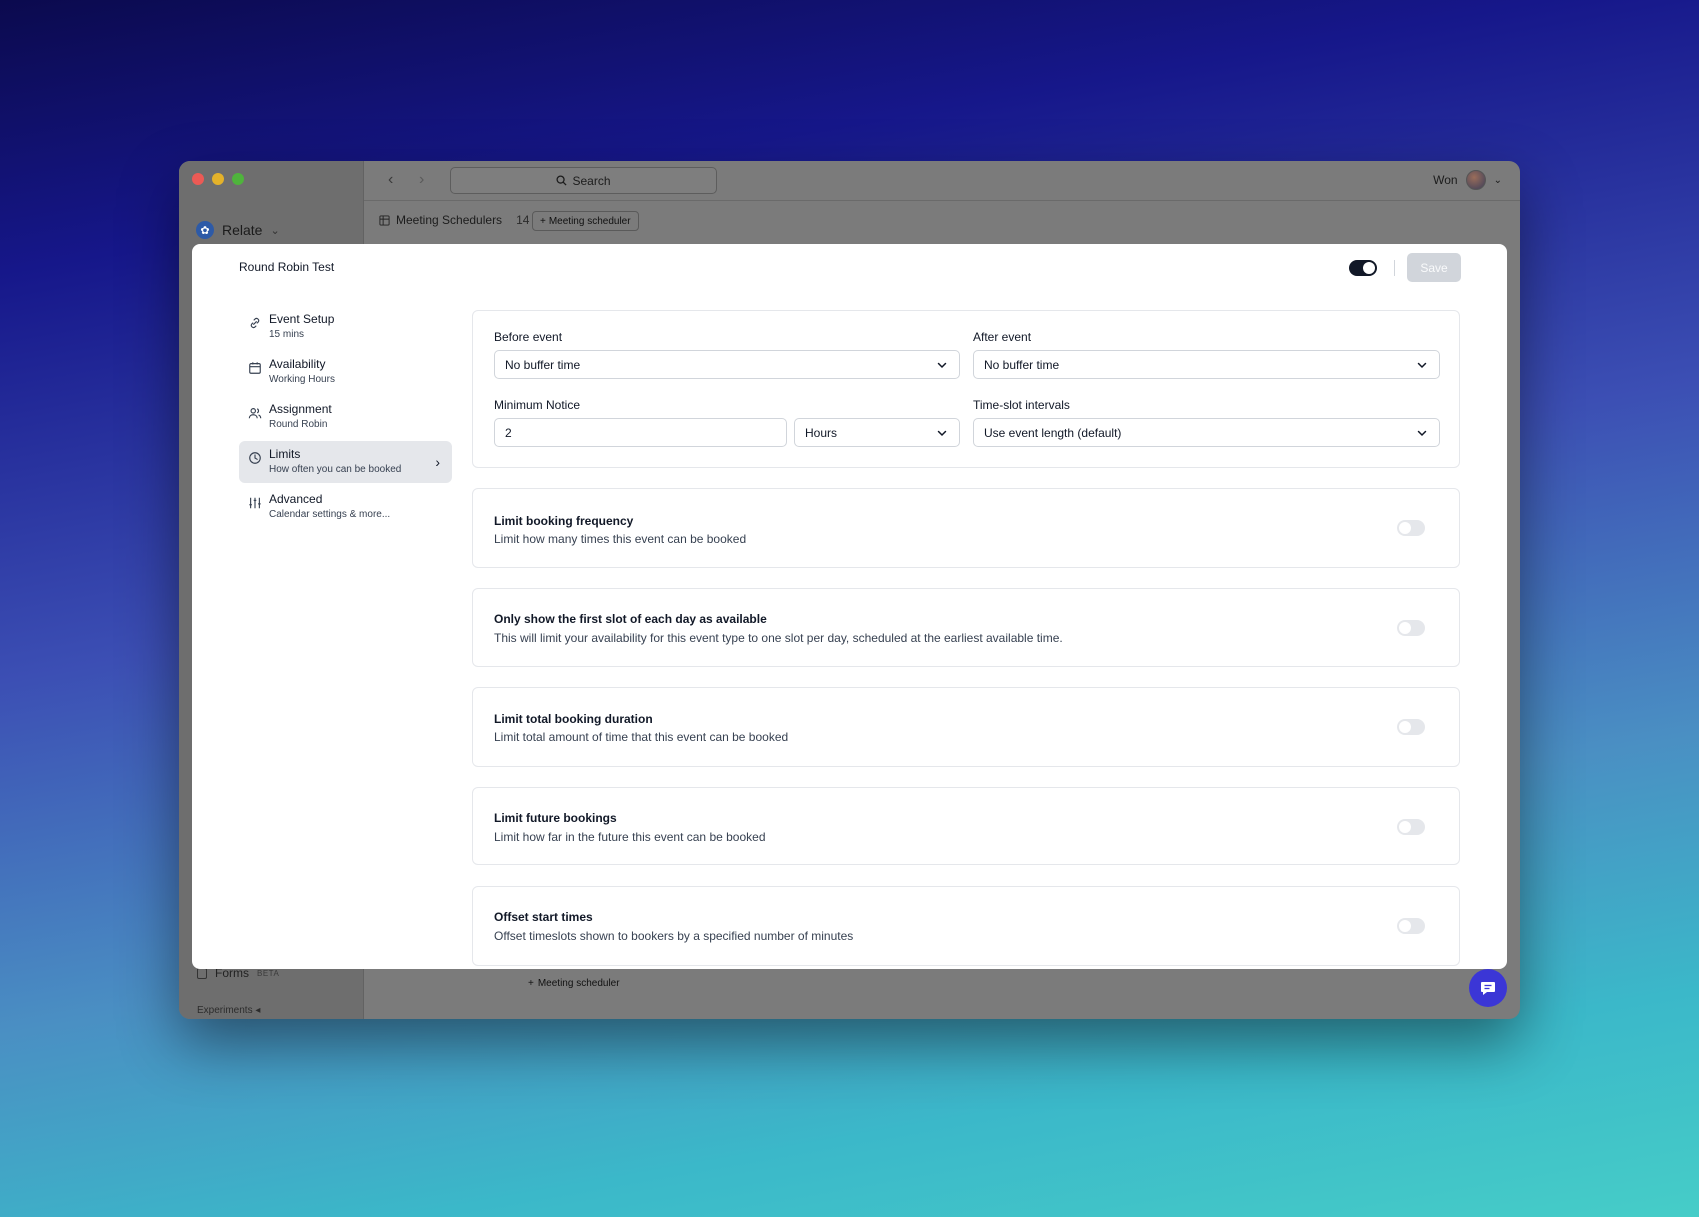 The width and height of the screenshot is (1699, 1217). Describe the element at coordinates (298, 424) in the screenshot. I see `nav-item-sub: Round Robin` at that location.